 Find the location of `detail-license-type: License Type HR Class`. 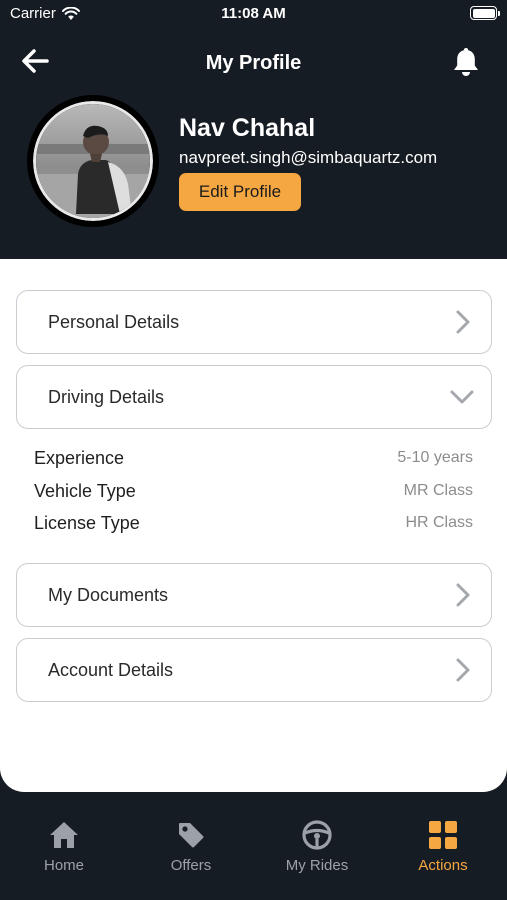

detail-license-type: License Type HR Class is located at coordinates (253, 523).